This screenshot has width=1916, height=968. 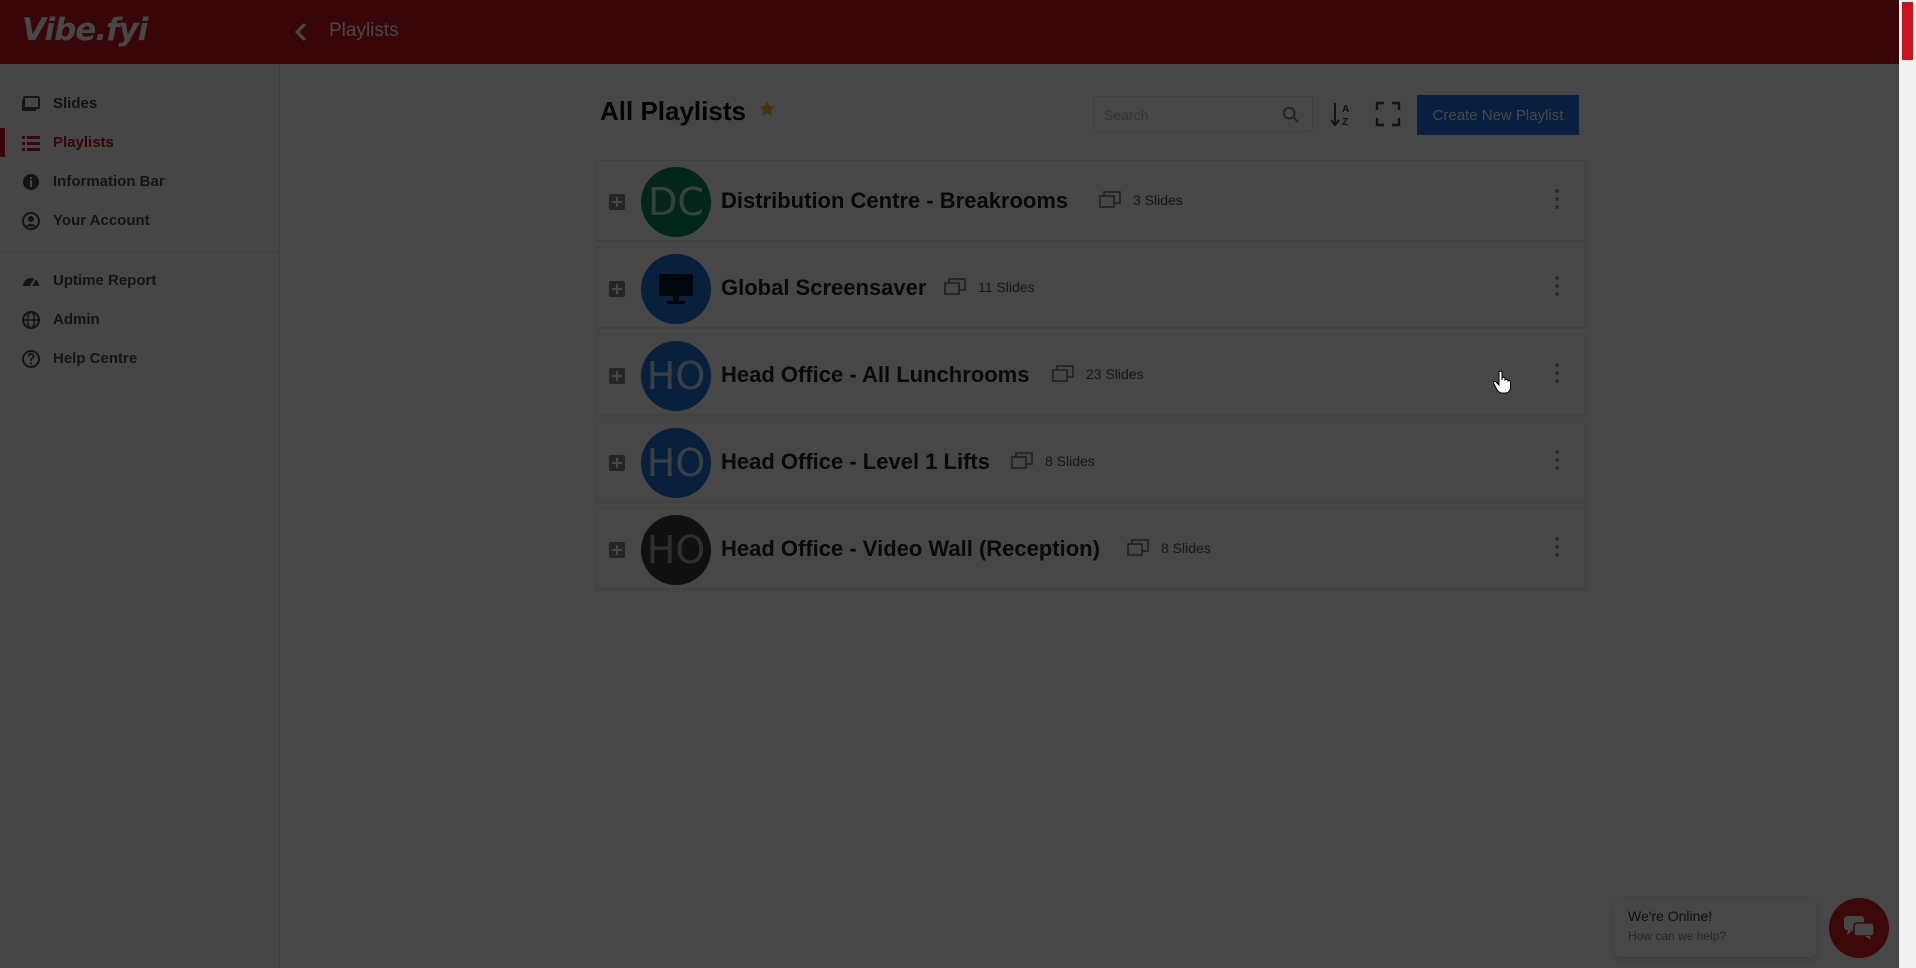 What do you see at coordinates (95, 358) in the screenshot?
I see `sidebar-item-label: Help Centre` at bounding box center [95, 358].